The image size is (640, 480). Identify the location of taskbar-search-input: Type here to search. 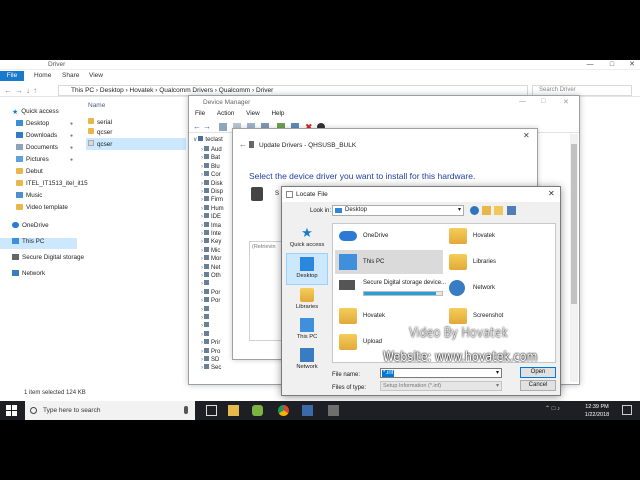
(110, 410).